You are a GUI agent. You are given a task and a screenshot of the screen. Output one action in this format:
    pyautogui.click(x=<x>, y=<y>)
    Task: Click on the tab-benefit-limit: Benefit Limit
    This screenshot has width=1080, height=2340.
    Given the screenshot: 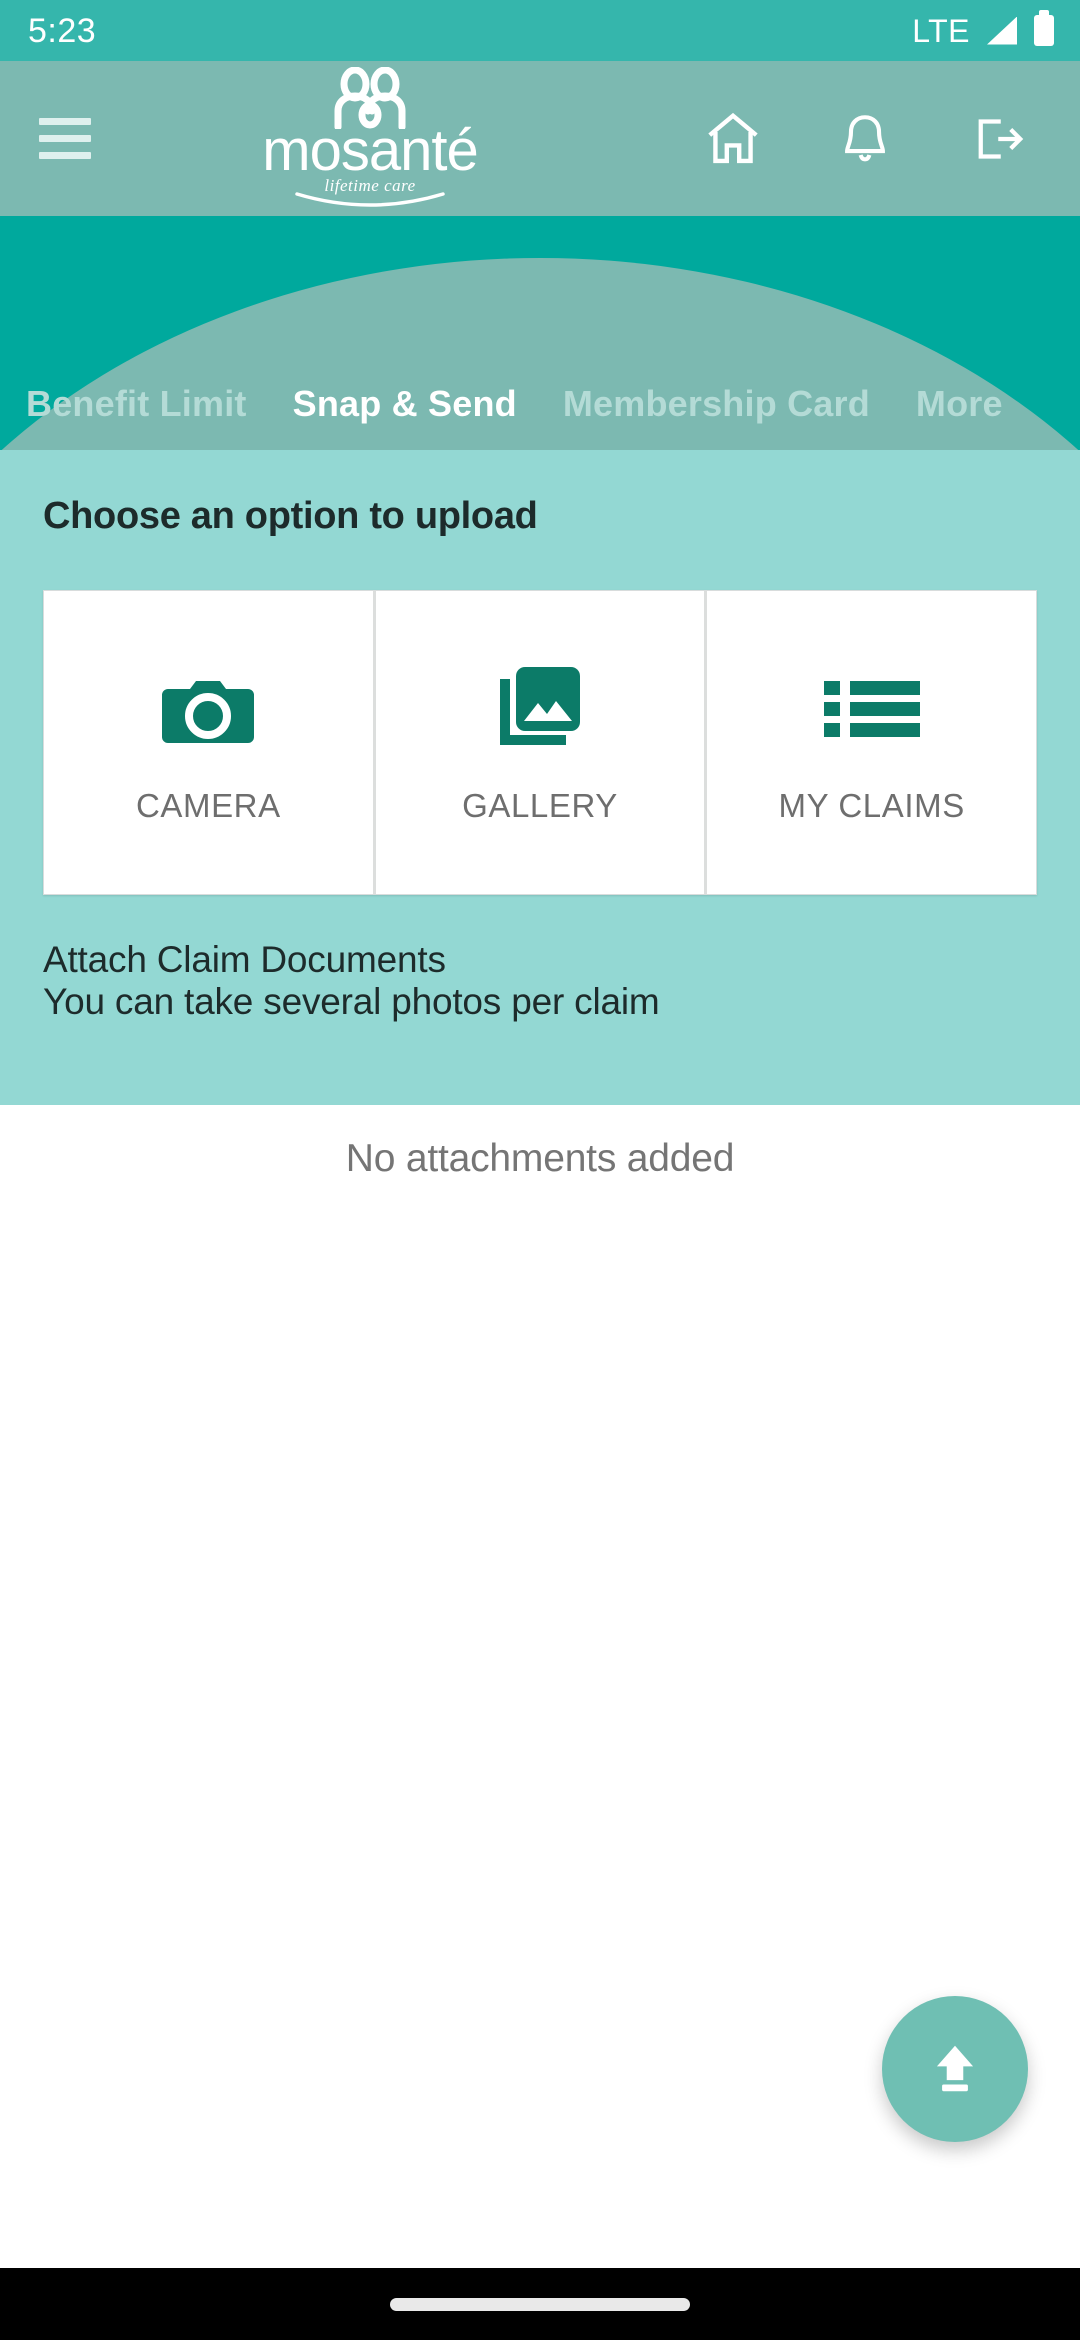 What is the action you would take?
    pyautogui.click(x=136, y=404)
    